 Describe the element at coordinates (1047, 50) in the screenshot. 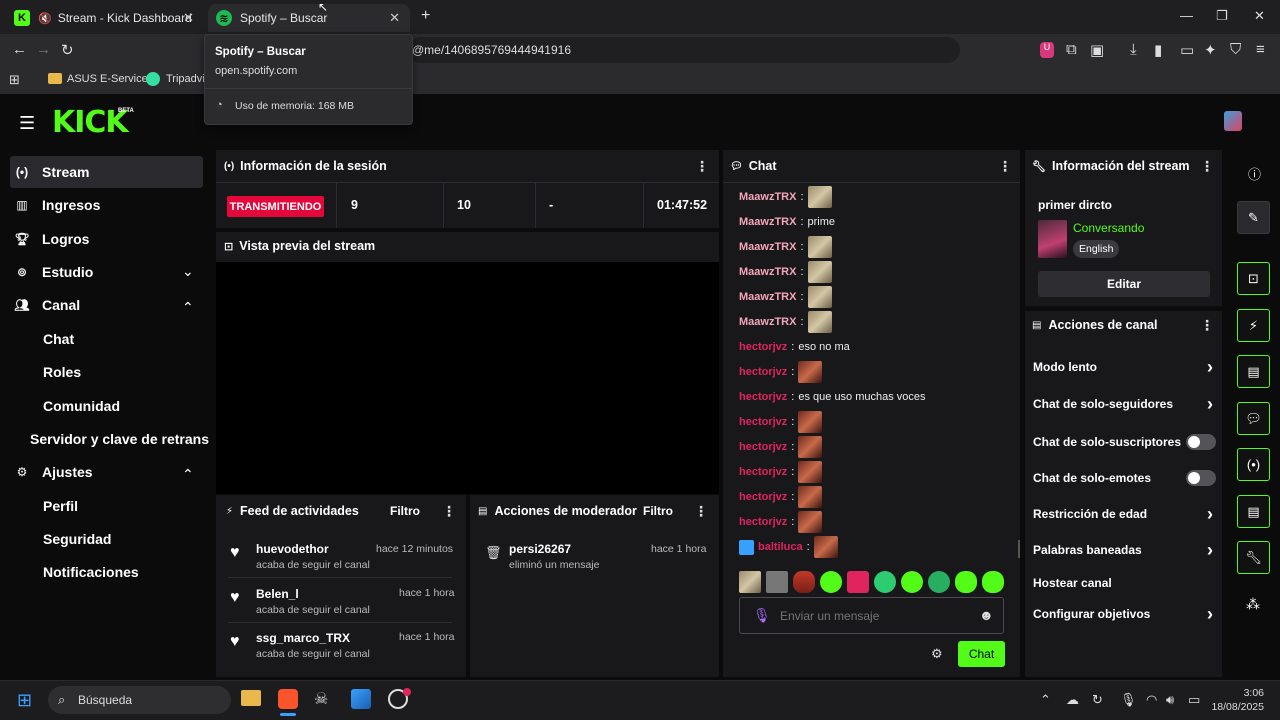

I see `brave-shield-icon: U` at that location.